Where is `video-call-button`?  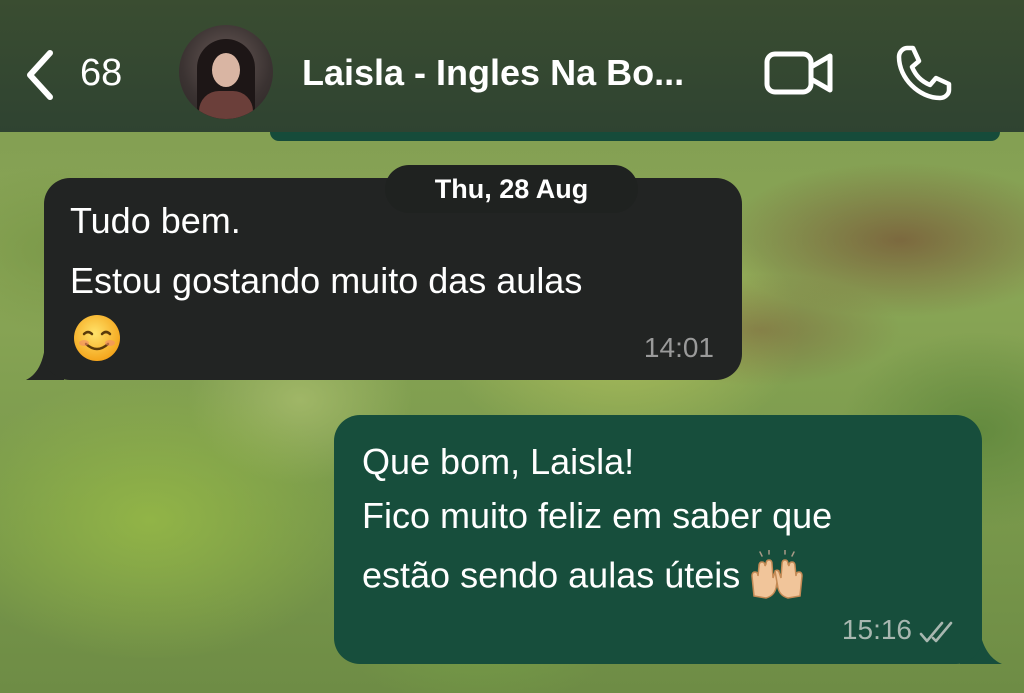
video-call-button is located at coordinates (799, 73).